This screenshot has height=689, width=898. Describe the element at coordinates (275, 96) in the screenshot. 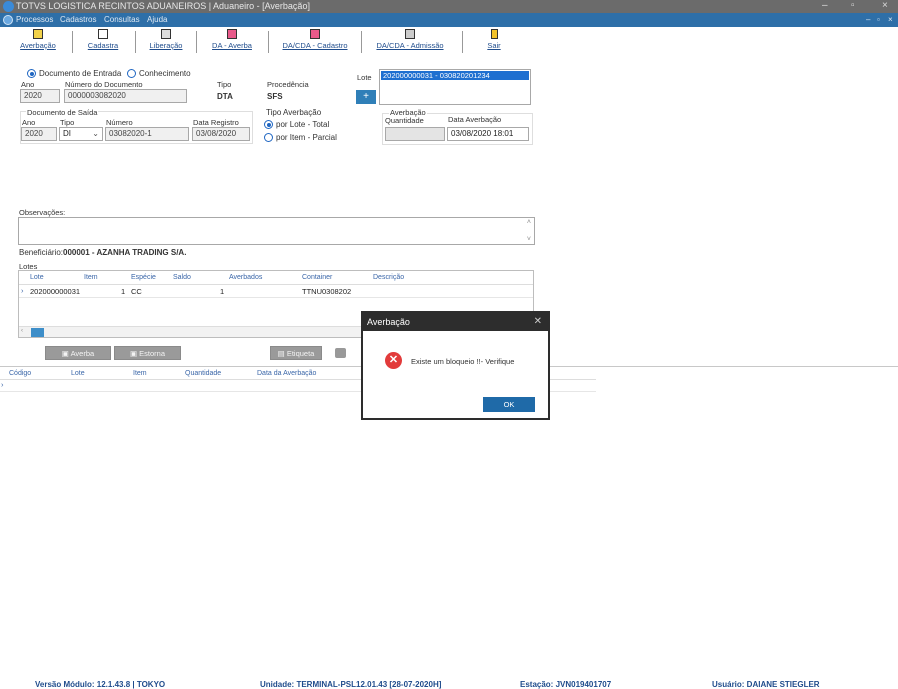

I see `procedencia-value: SFS` at that location.